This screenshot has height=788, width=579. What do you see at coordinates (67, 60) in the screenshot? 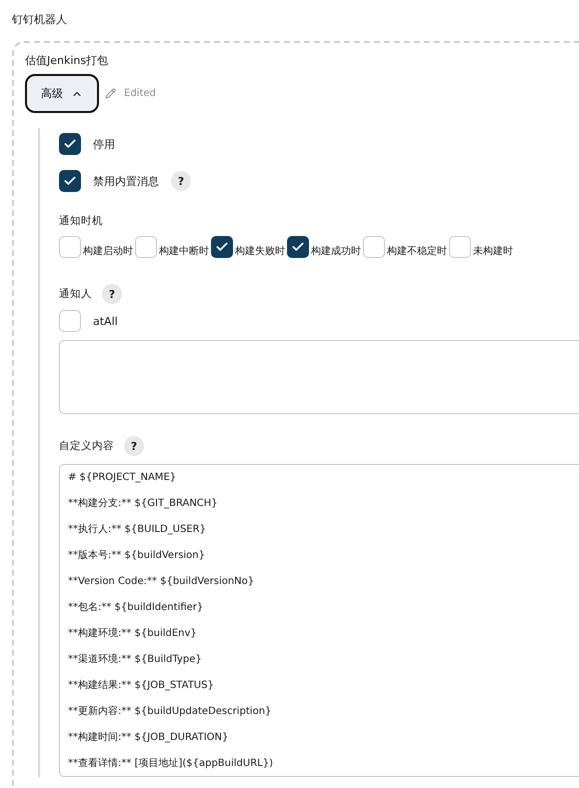
I see `robot-name: 估值Jenkins打包` at bounding box center [67, 60].